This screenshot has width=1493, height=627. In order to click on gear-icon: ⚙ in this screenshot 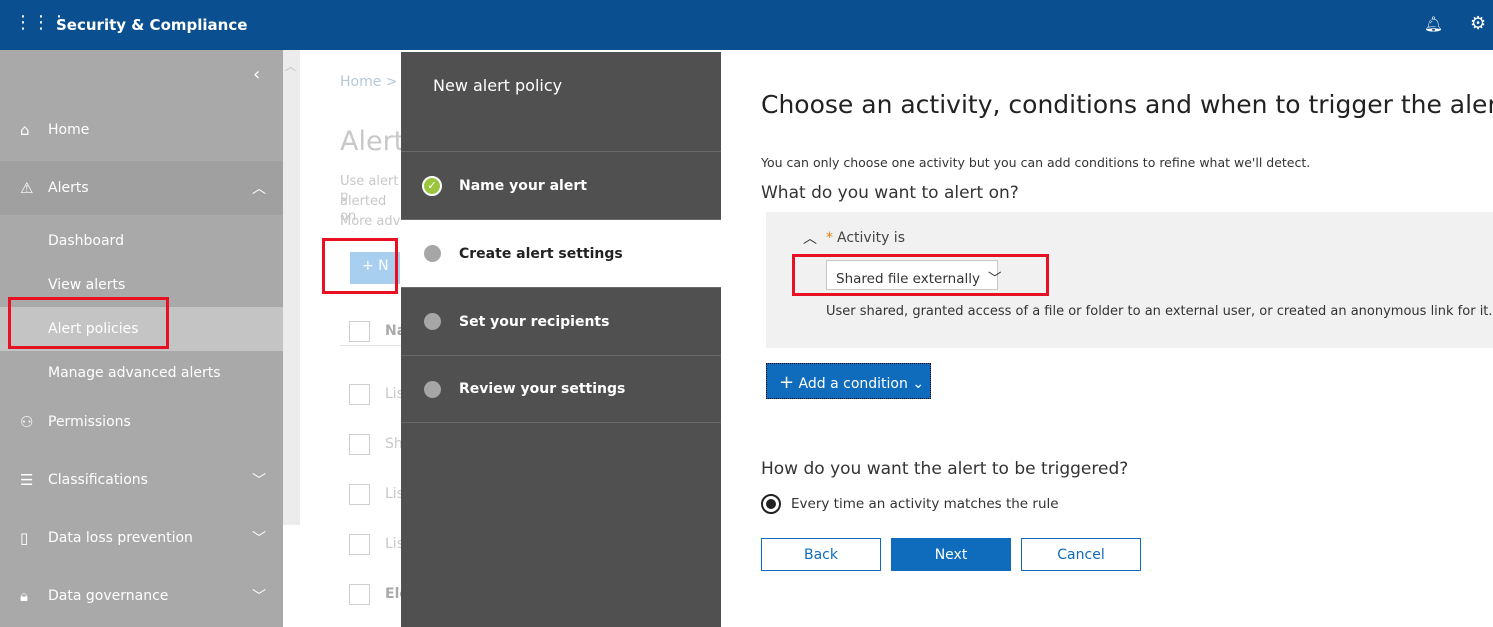, I will do `click(1478, 23)`.